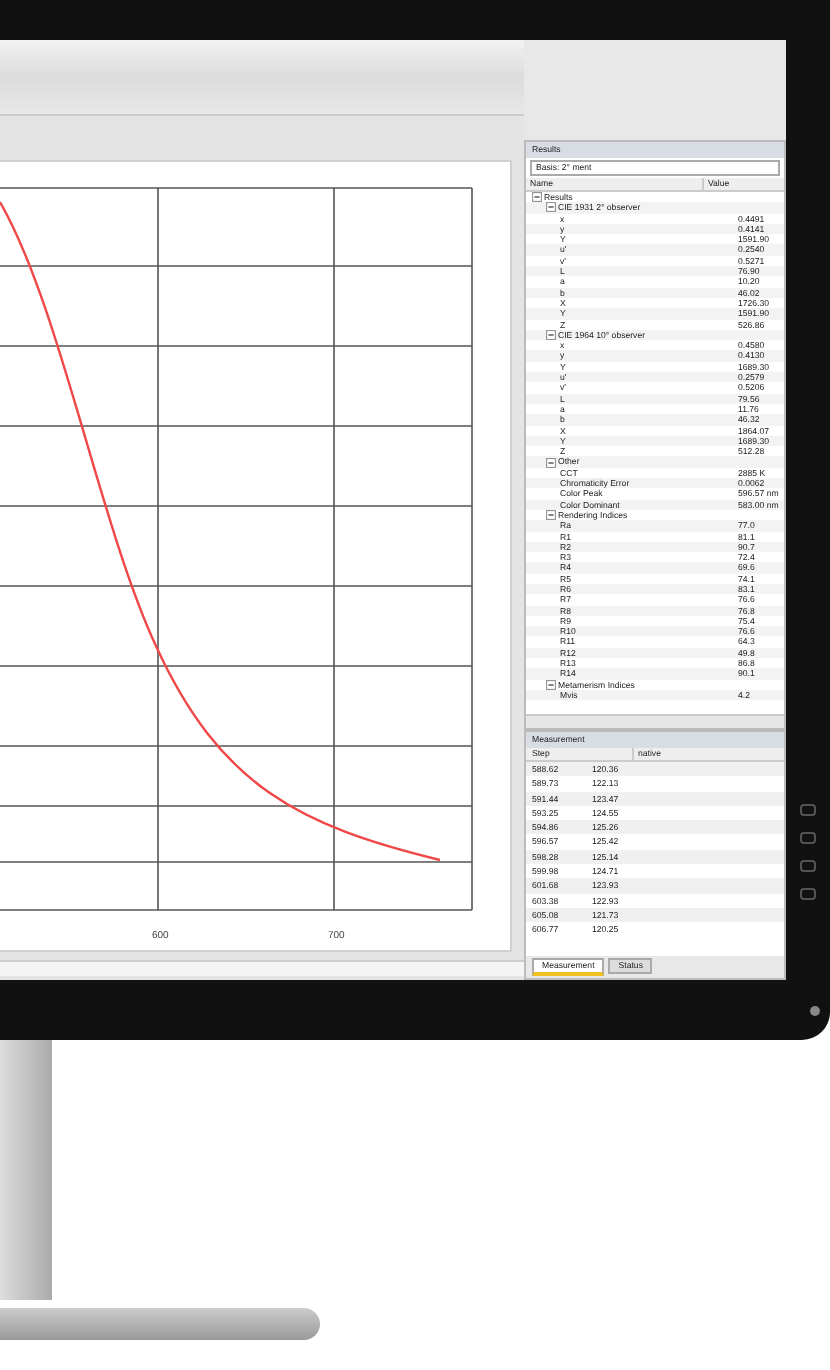 This screenshot has height=1370, width=830. Describe the element at coordinates (815, 1010) in the screenshot. I see `power-button` at that location.